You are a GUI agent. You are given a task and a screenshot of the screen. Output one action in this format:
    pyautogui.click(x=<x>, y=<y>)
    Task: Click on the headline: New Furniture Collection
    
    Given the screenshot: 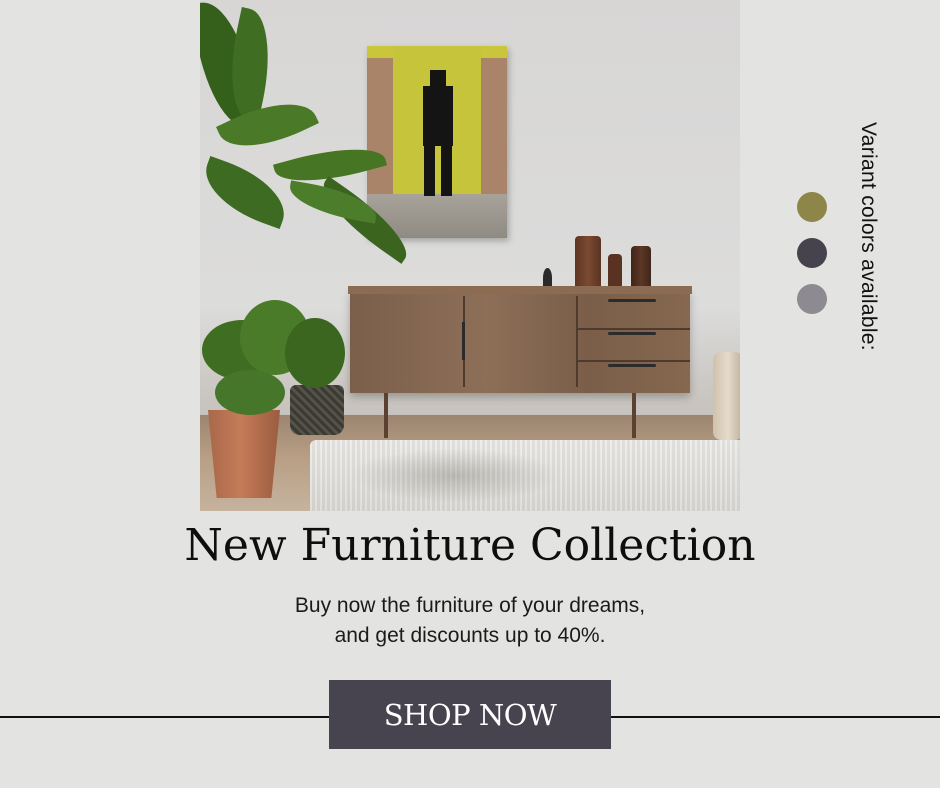 What is the action you would take?
    pyautogui.click(x=470, y=545)
    